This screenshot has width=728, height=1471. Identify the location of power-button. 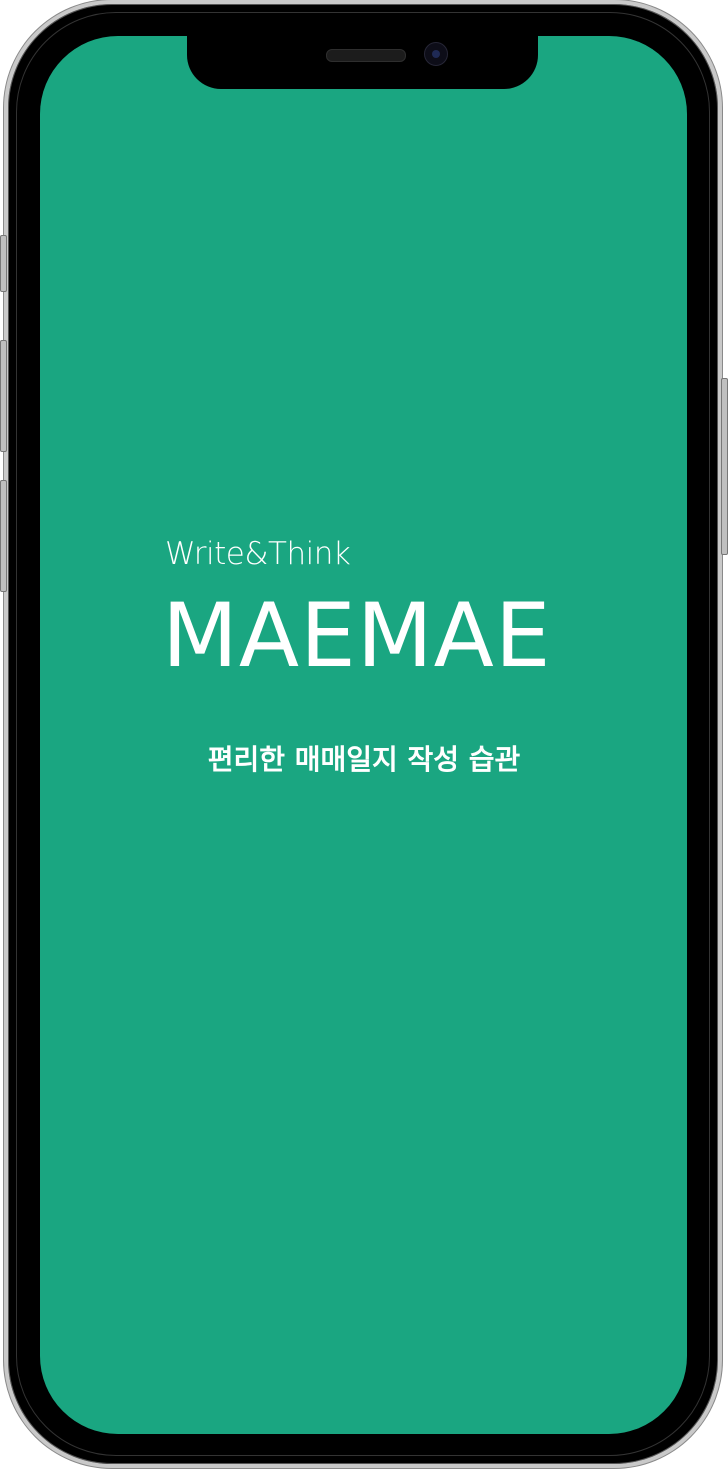
(724, 466).